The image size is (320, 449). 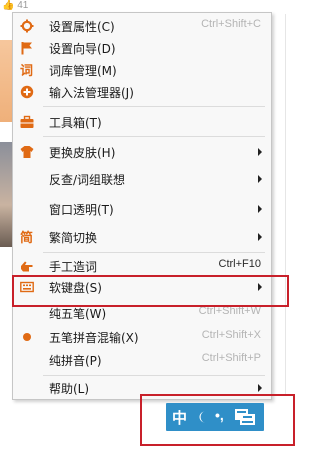 What do you see at coordinates (142, 360) in the screenshot?
I see `menu-item-pinyin-only: 纯拼音(P) Ctrl+Shift+P` at bounding box center [142, 360].